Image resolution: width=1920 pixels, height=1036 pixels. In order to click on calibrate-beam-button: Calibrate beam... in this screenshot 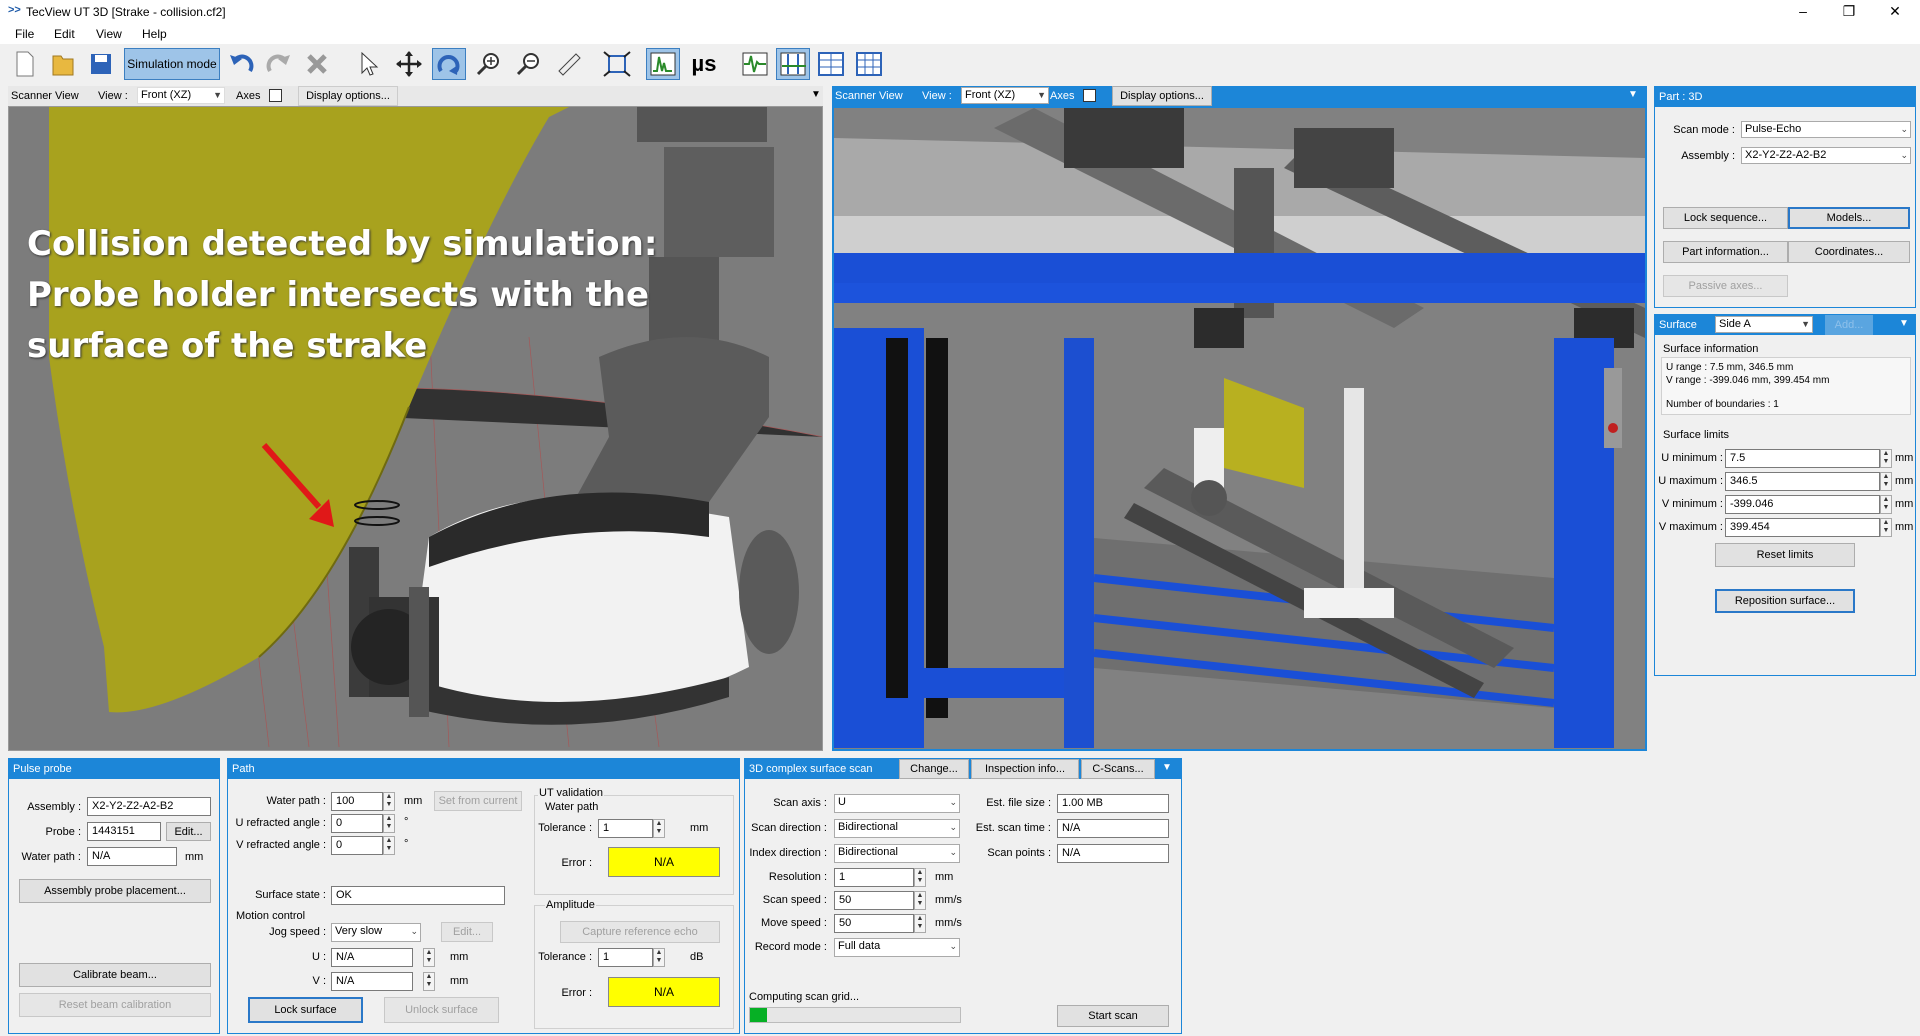, I will do `click(115, 975)`.